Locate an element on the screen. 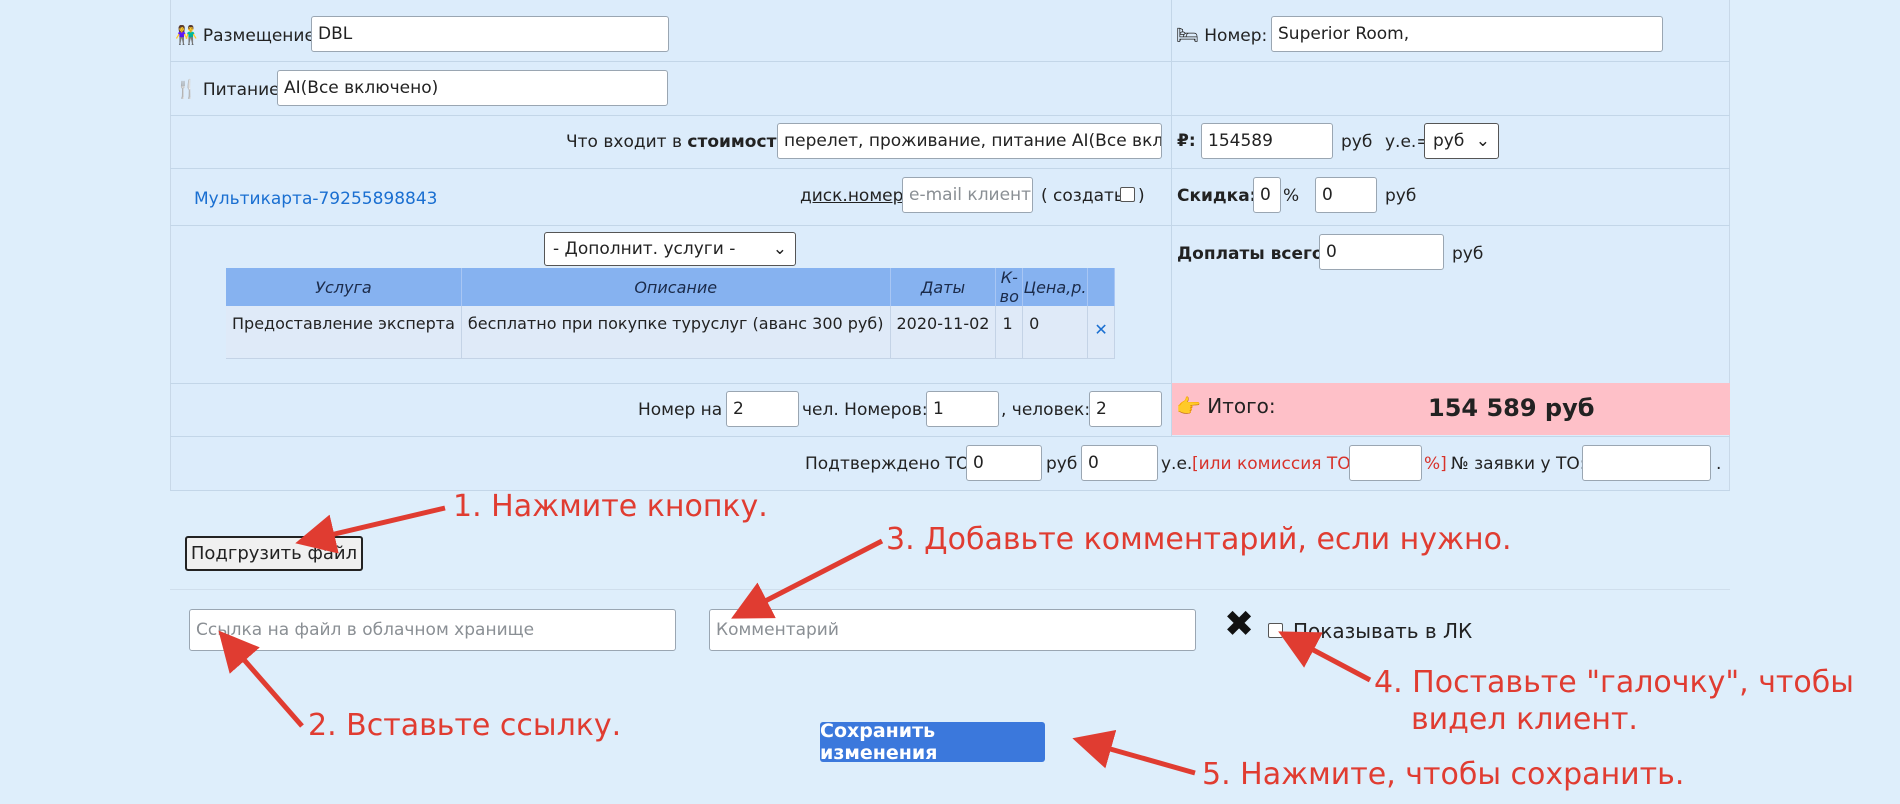 This screenshot has width=1900, height=804. annotation-step5: 5. Нажмите, чтобы сохранить. is located at coordinates (1443, 774).